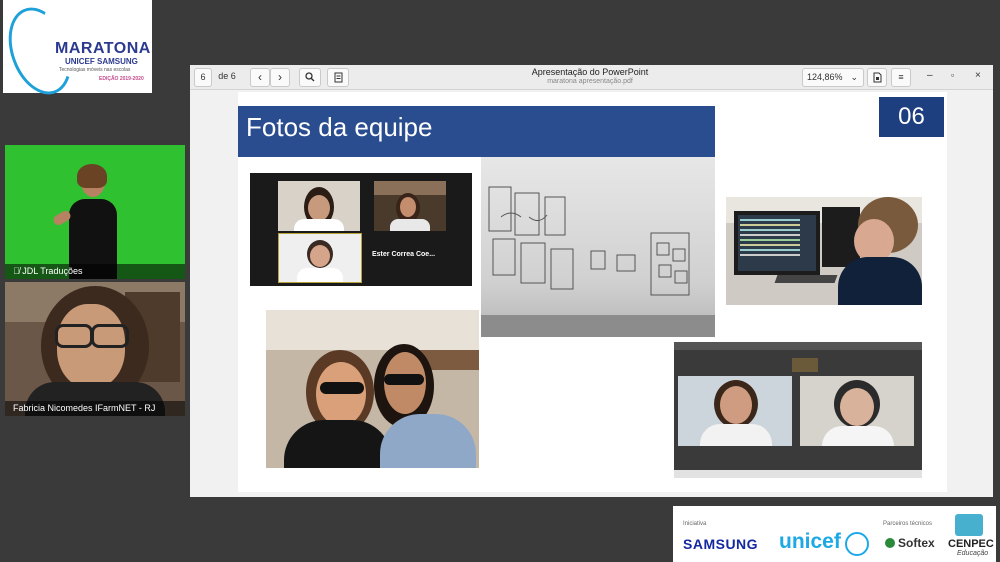 This screenshot has width=1000, height=562. Describe the element at coordinates (339, 127) in the screenshot. I see `slide-title: Fotos da equipe` at that location.